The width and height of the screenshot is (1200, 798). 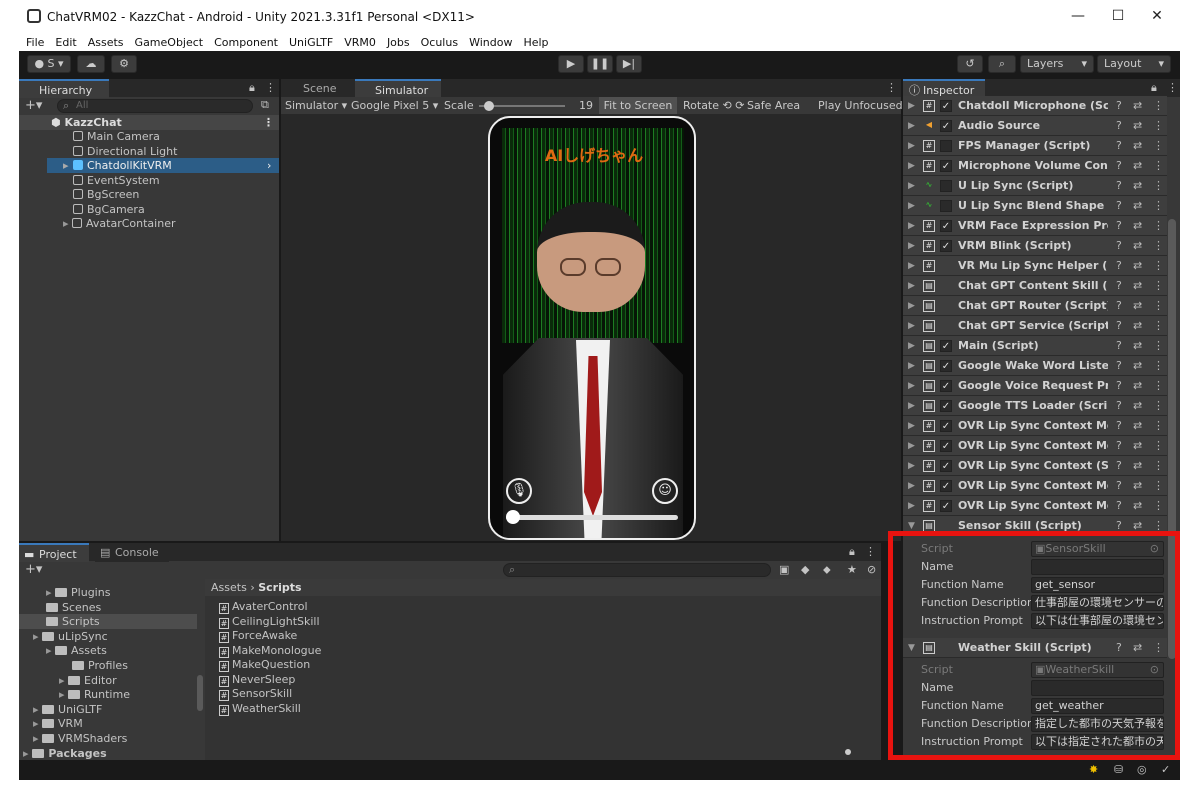 I want to click on component-header: ▶ # VR Mu Lip Sync Helper (Script)? ⇄ ⋮, so click(x=1035, y=266).